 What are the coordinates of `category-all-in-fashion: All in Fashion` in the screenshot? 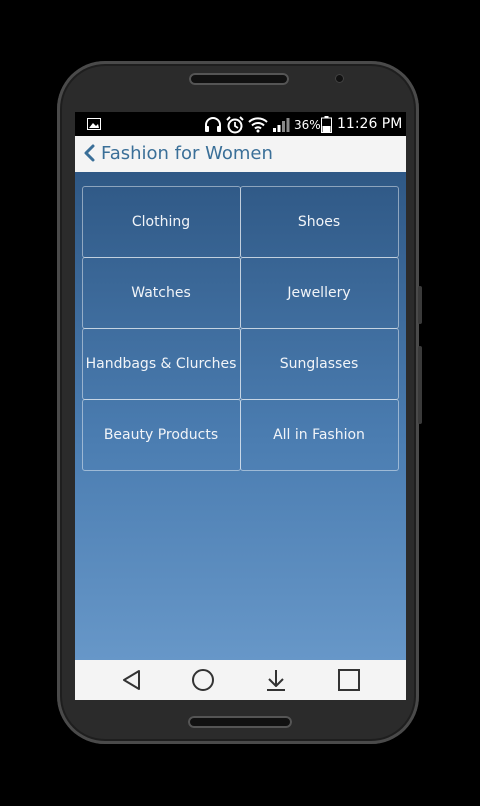 It's located at (319, 434).